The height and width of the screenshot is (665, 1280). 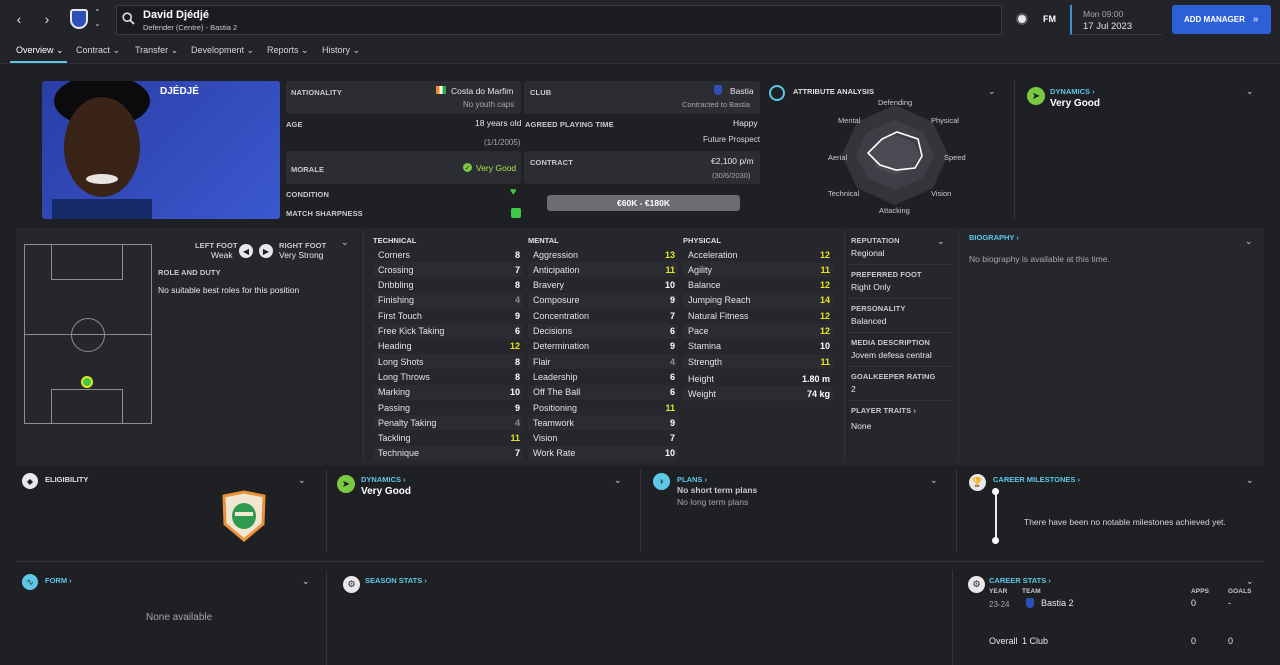 What do you see at coordinates (396, 580) in the screenshot?
I see `season-stats-link: SEASON STATS ›` at bounding box center [396, 580].